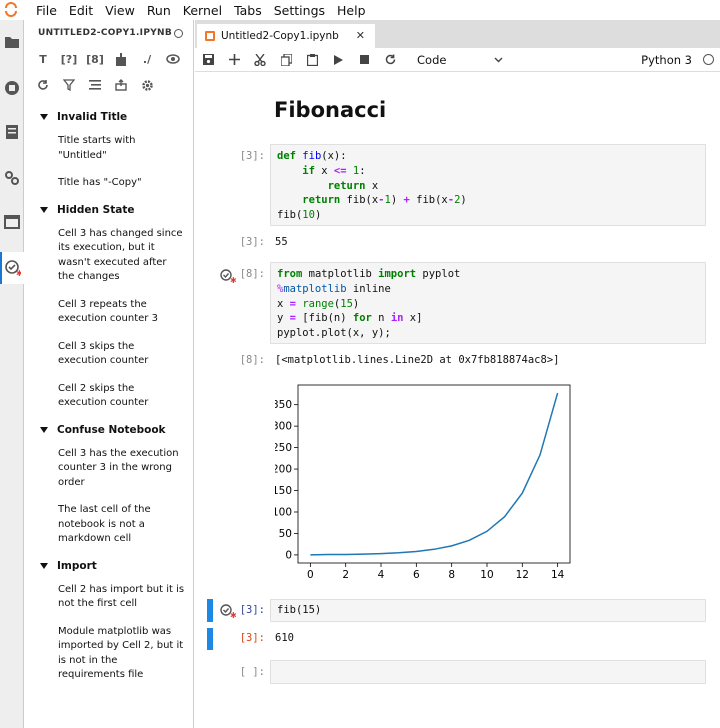 This screenshot has height=728, width=720. What do you see at coordinates (173, 59) in the screenshot?
I see `eye-icon` at bounding box center [173, 59].